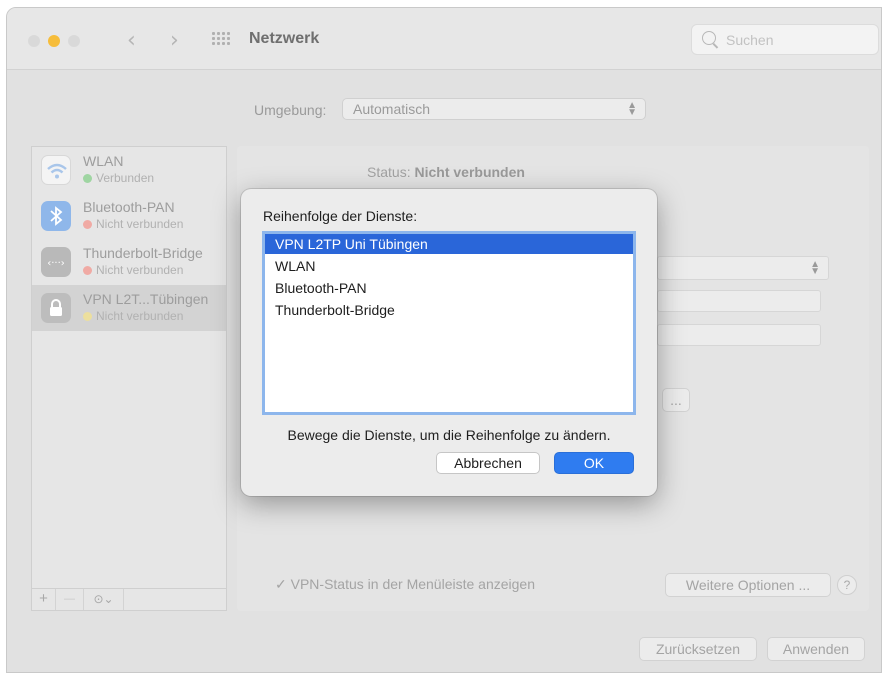 The height and width of the screenshot is (673, 882). I want to click on search-placeholder: Suchen, so click(750, 40).